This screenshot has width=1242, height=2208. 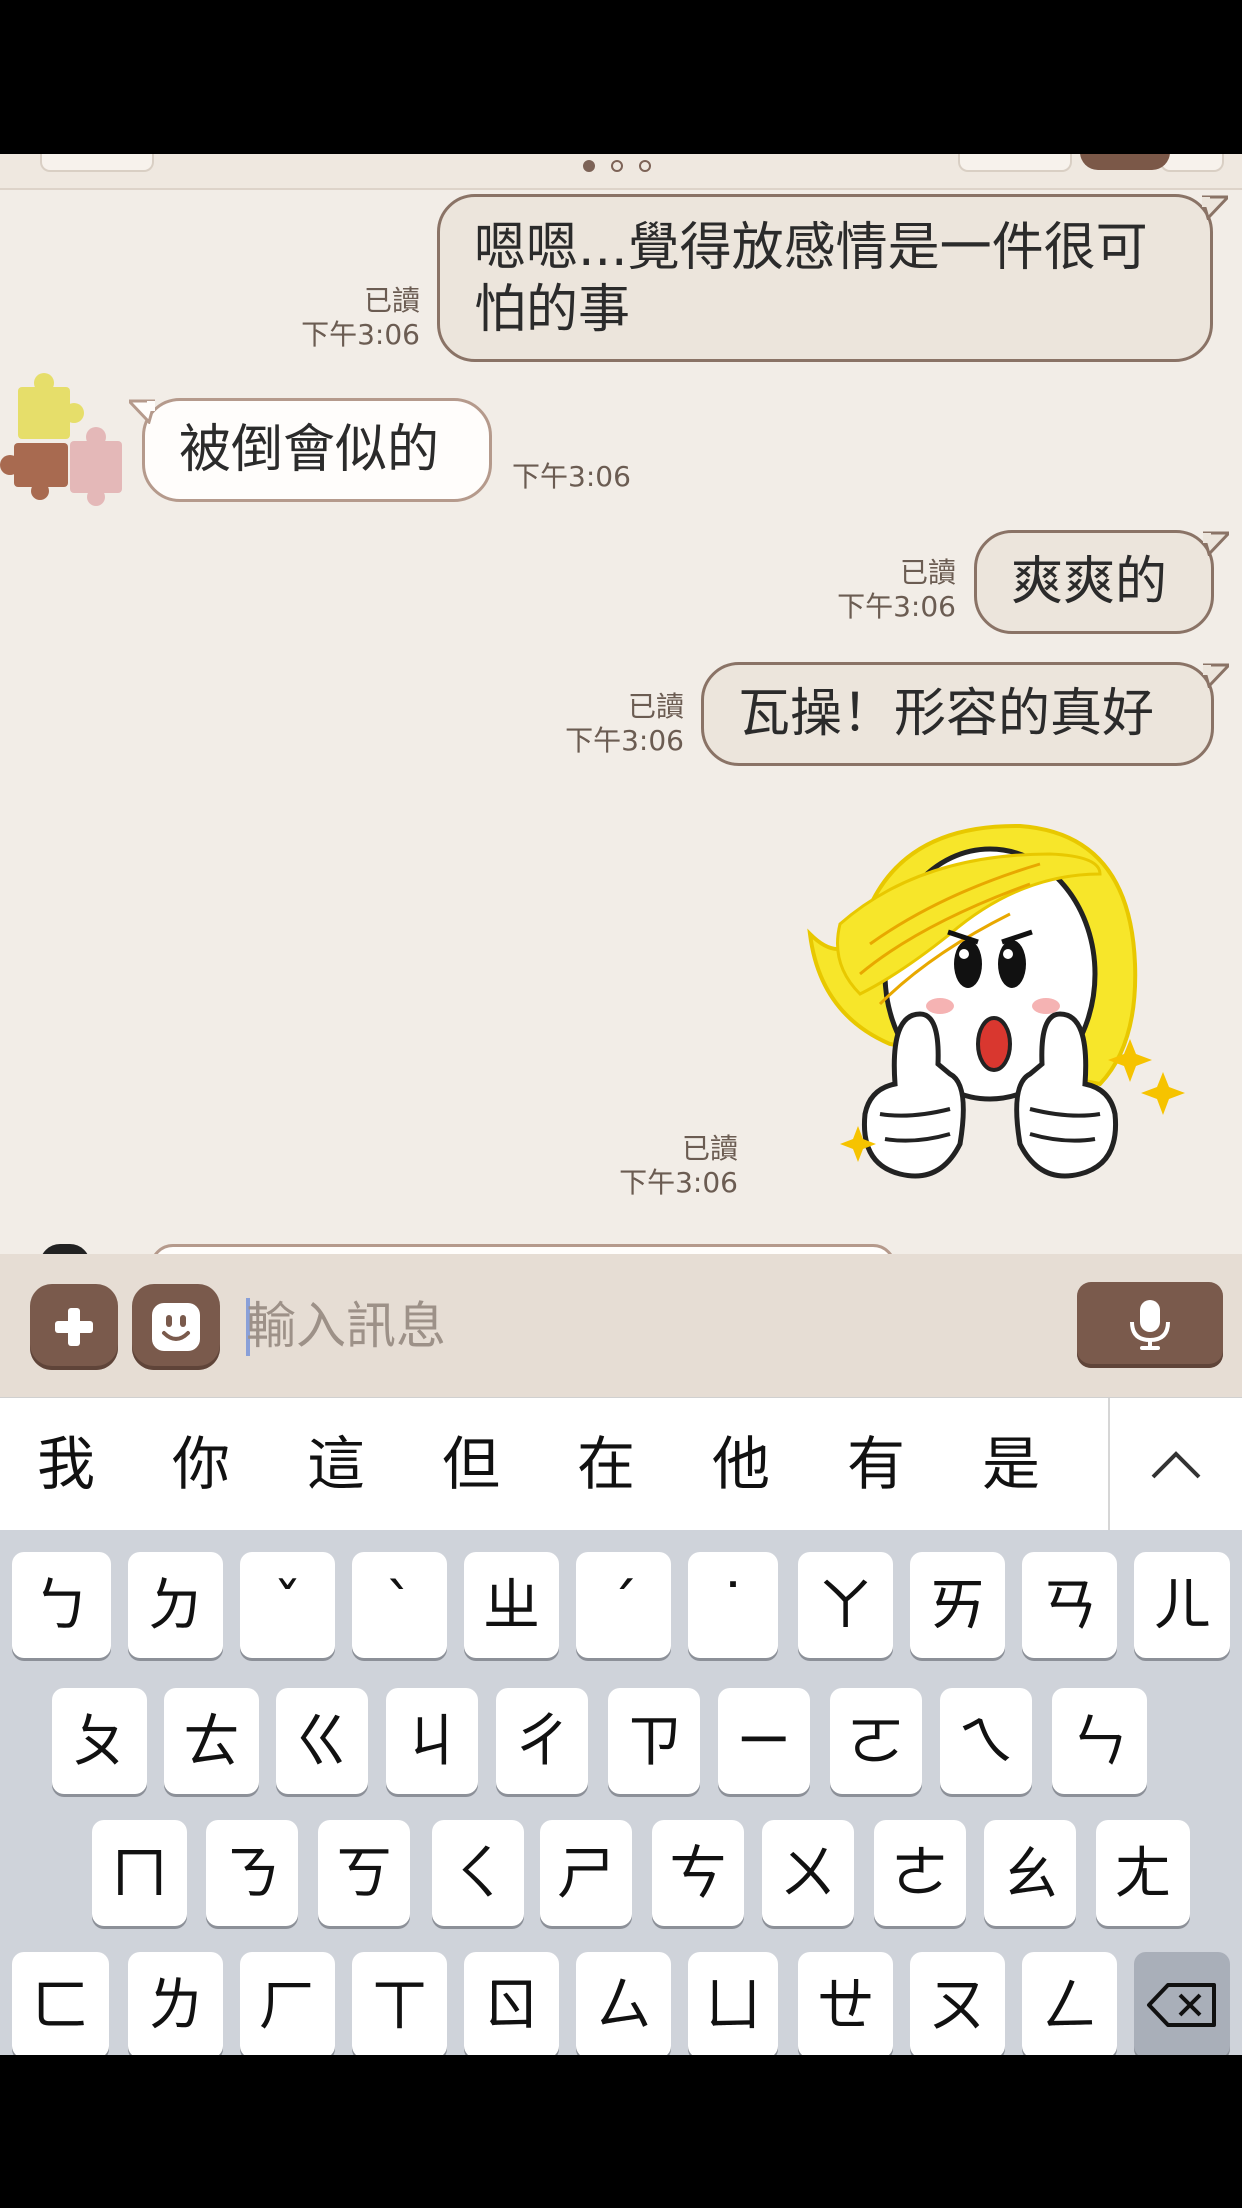 What do you see at coordinates (920, 1873) in the screenshot?
I see `key: ㄜ` at bounding box center [920, 1873].